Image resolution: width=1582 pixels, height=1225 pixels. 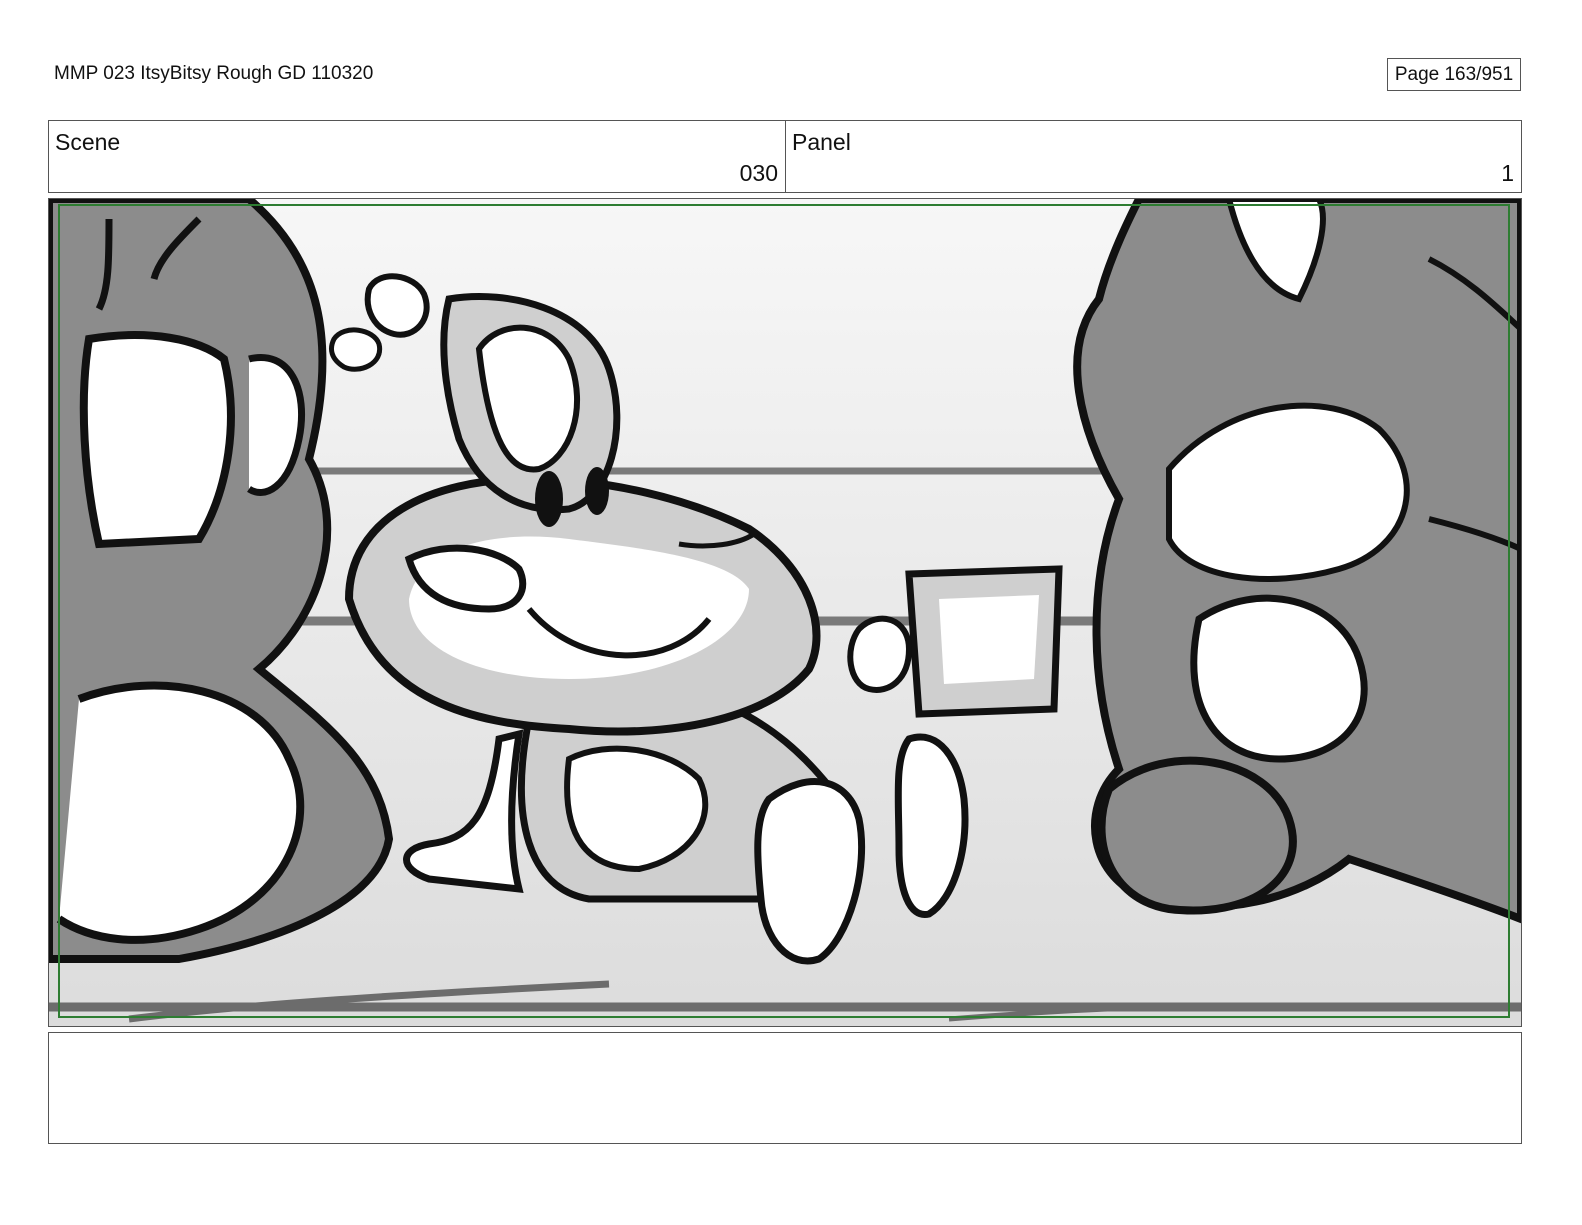 What do you see at coordinates (417, 156) in the screenshot?
I see `scene-cell: Scene 030` at bounding box center [417, 156].